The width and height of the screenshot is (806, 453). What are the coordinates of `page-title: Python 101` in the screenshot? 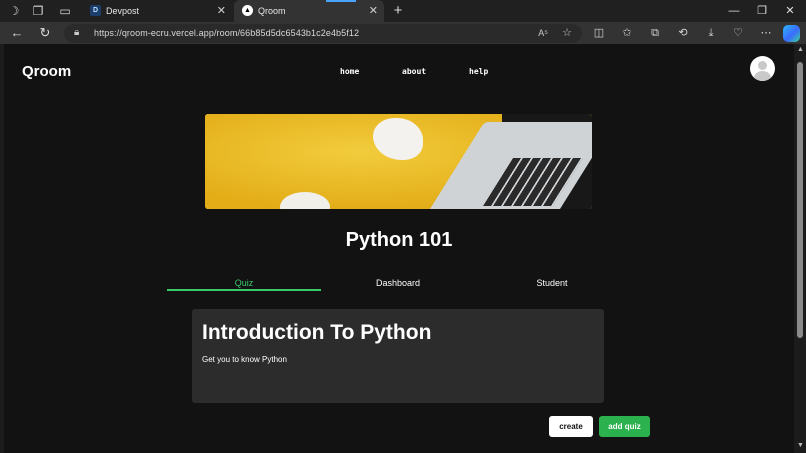 It's located at (399, 240).